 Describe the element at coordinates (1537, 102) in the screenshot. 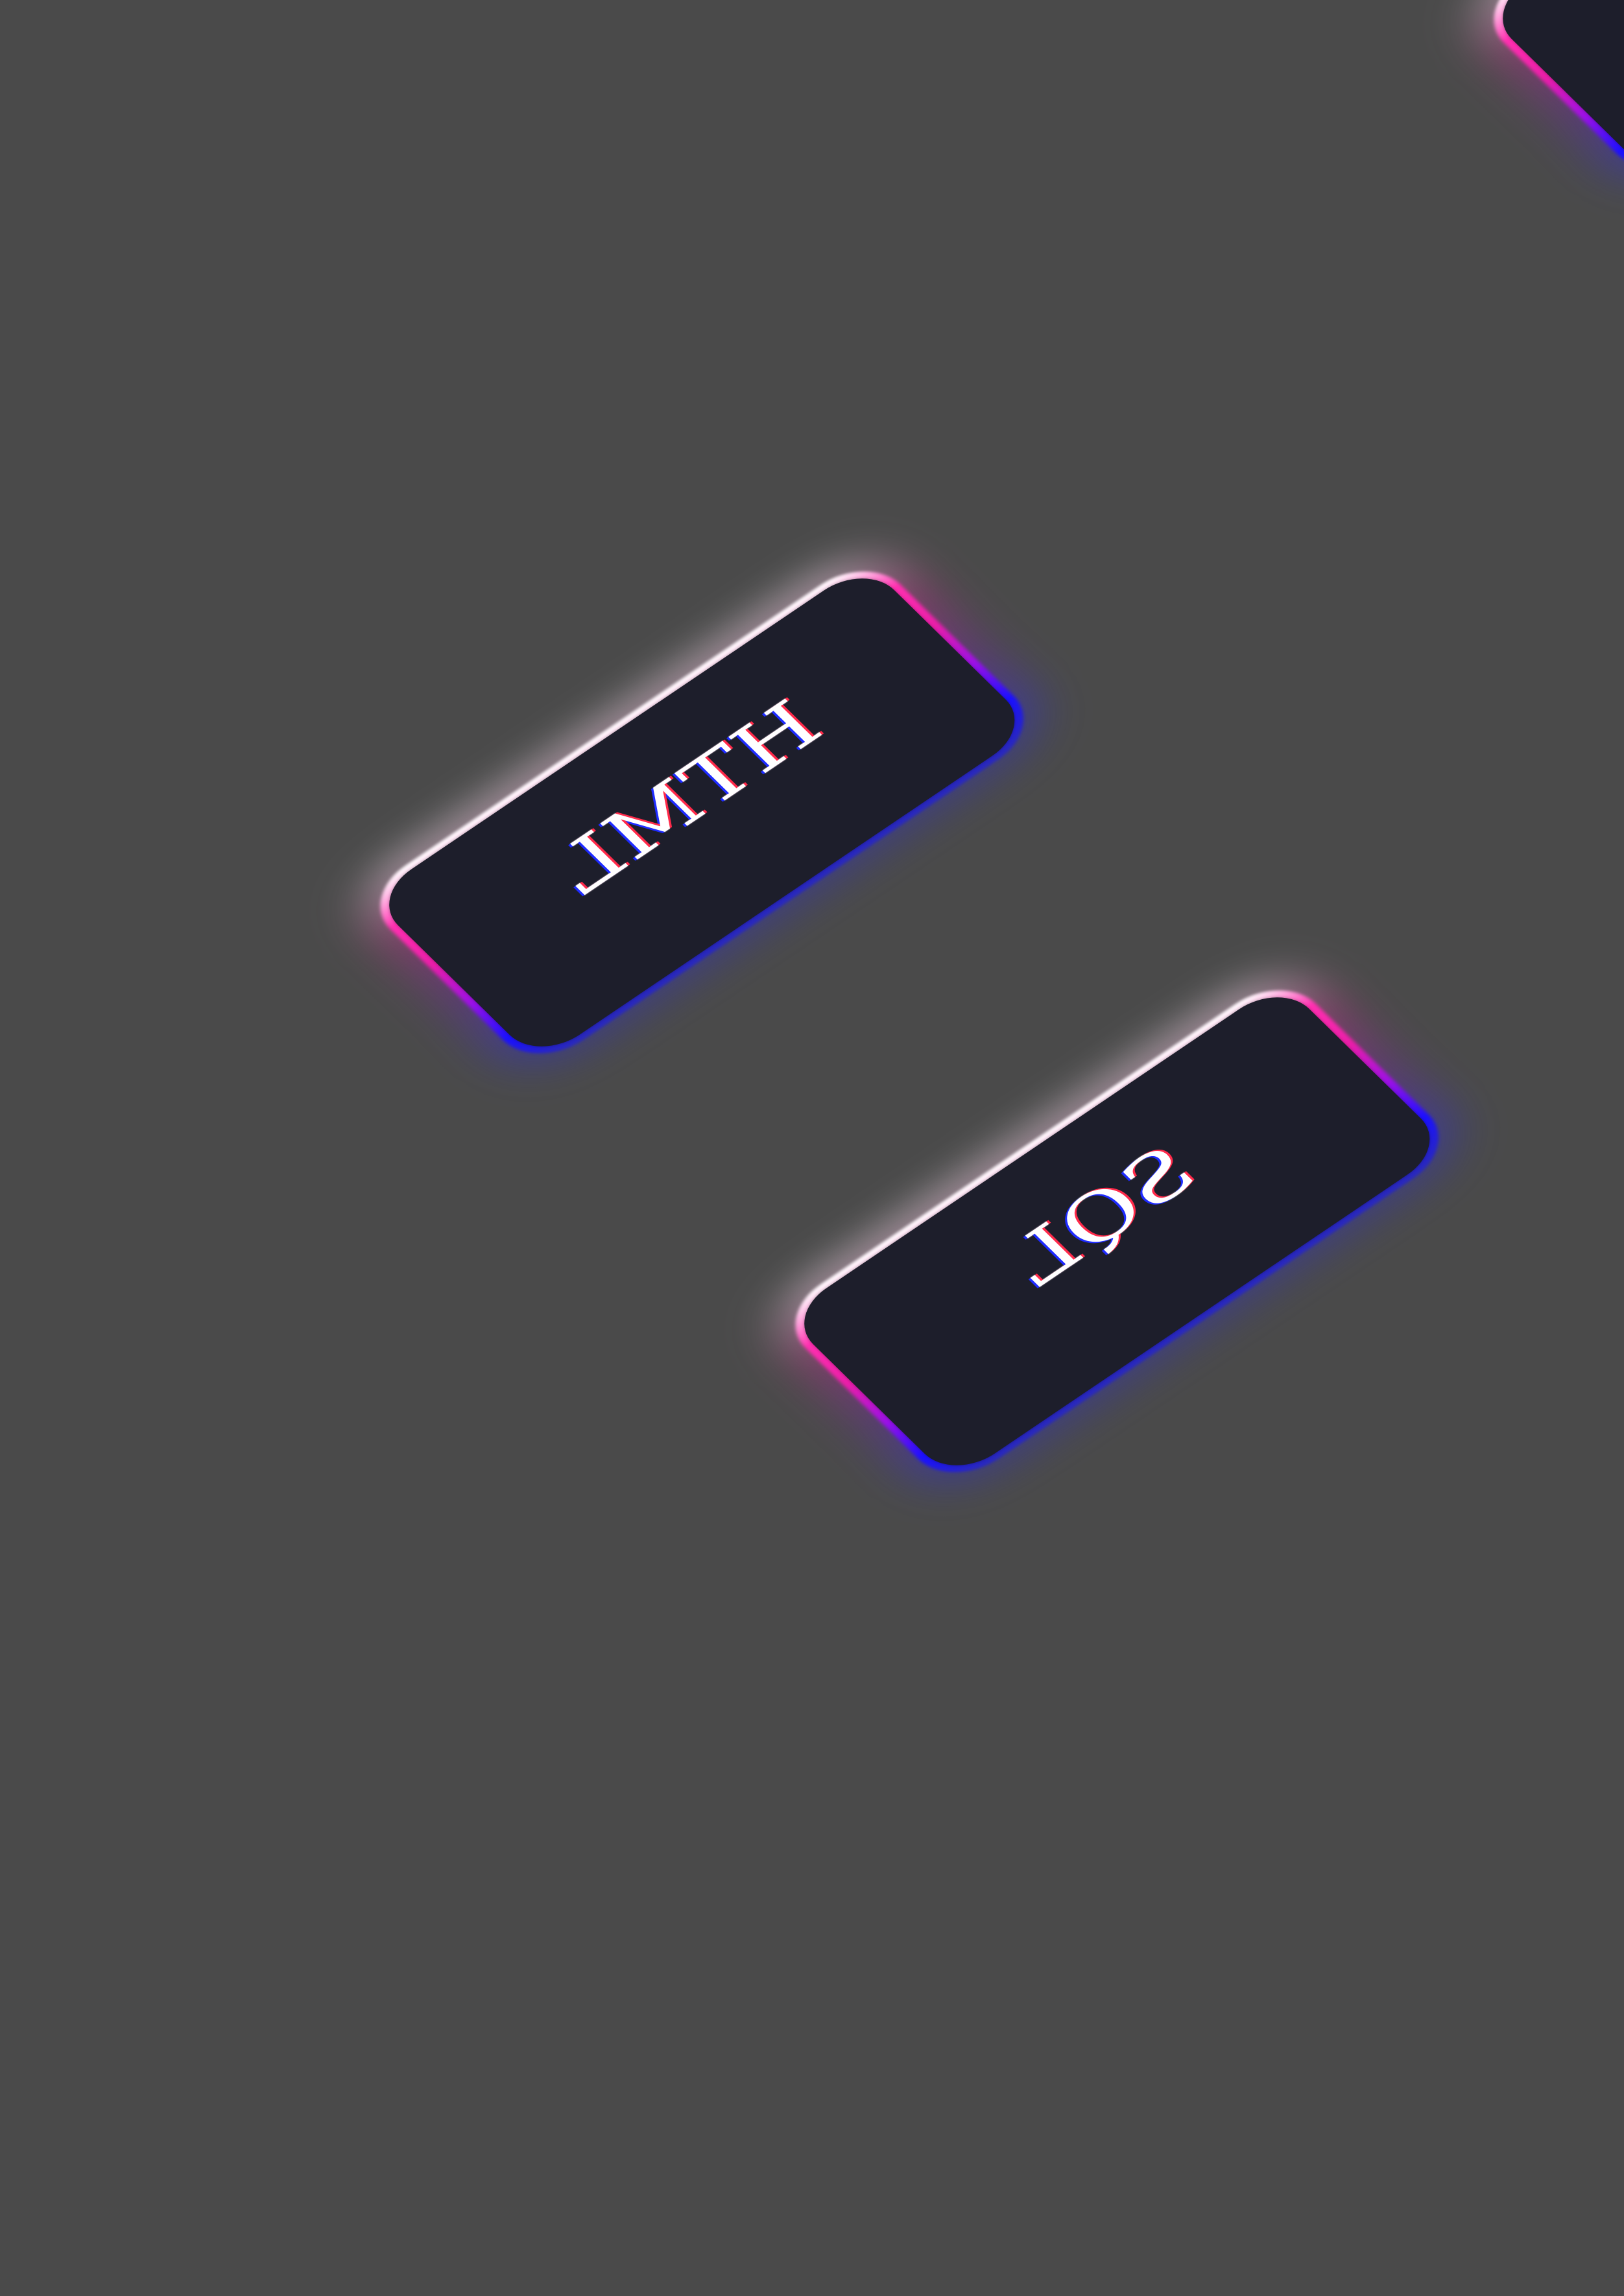

I see `card-partial` at that location.